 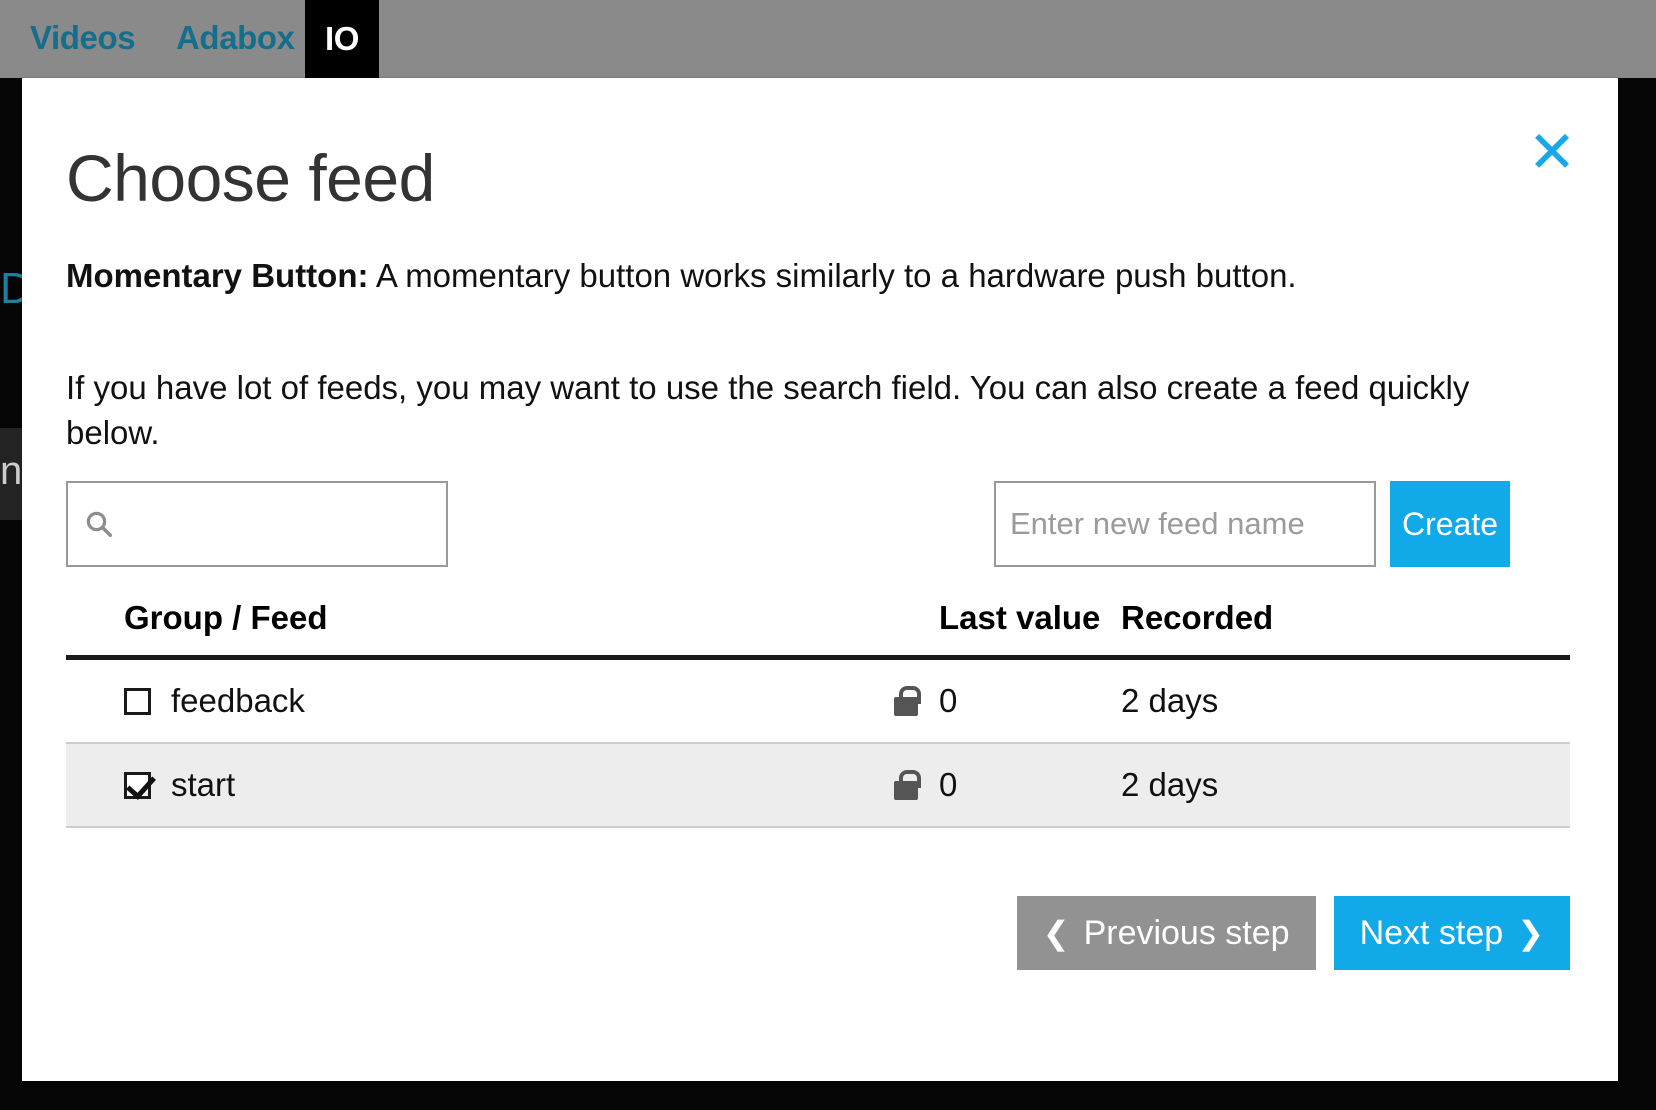 What do you see at coordinates (217, 275) in the screenshot?
I see `modal-description-strong: Momentary Button:` at bounding box center [217, 275].